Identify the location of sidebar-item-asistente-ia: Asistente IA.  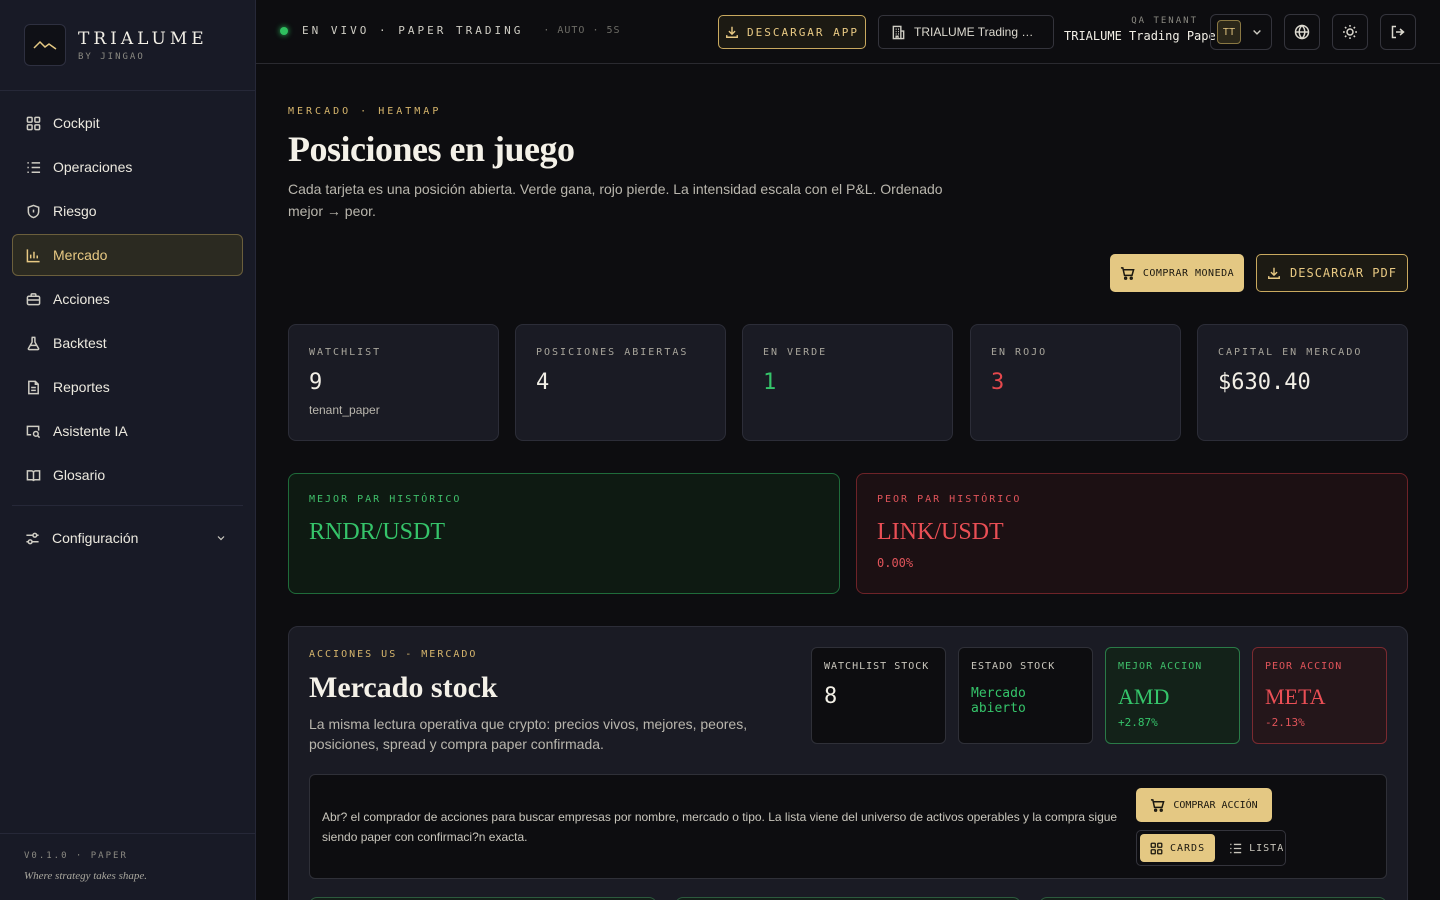
(127, 431).